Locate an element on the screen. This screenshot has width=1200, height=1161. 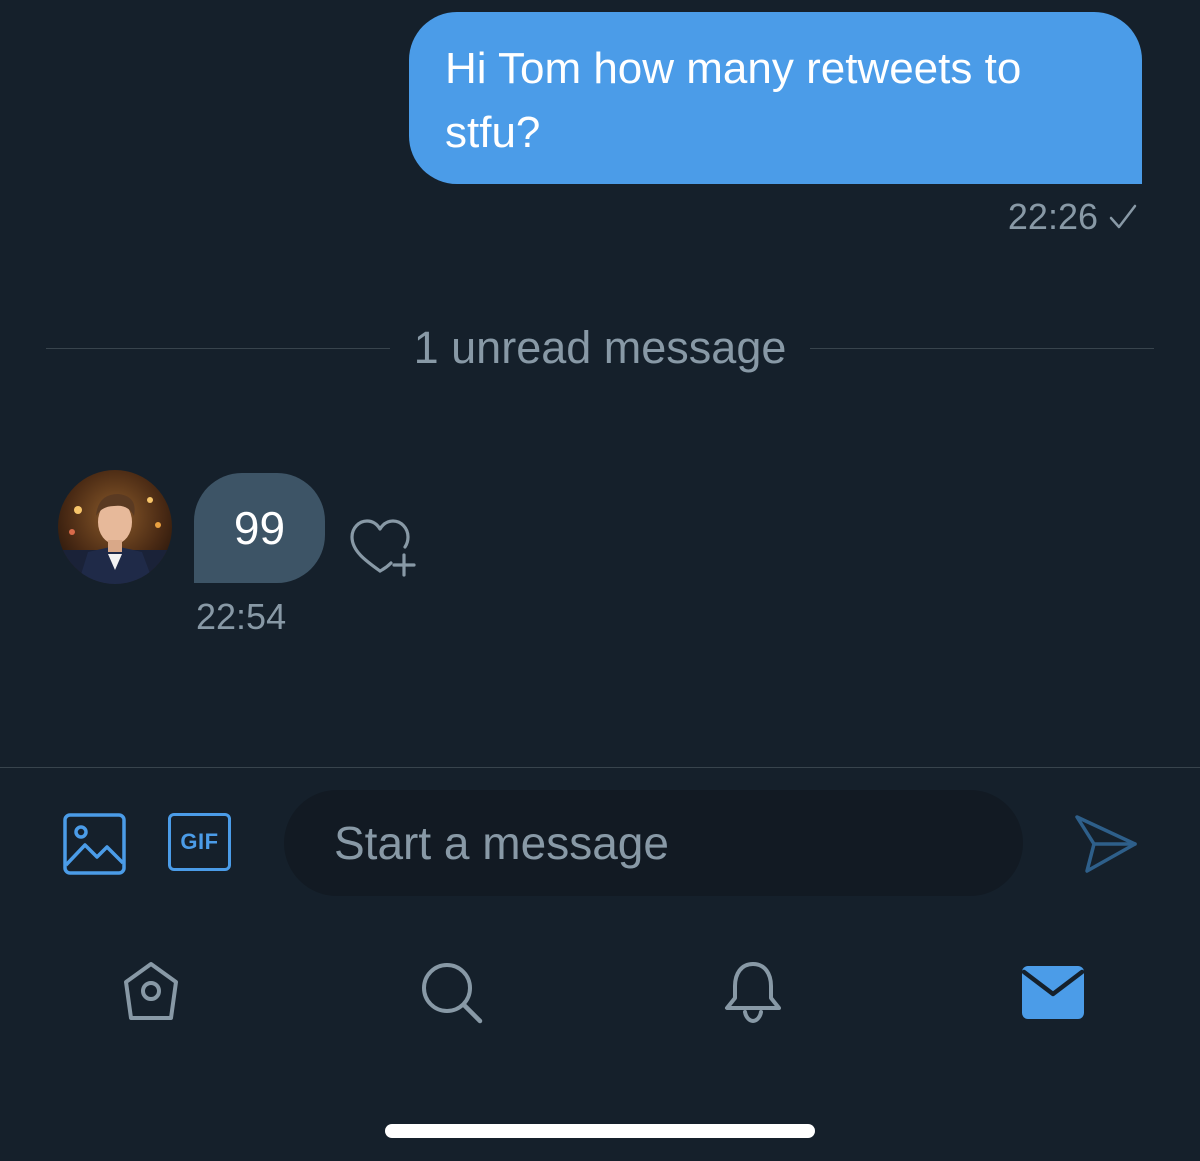
bell-icon is located at coordinates (753, 992).